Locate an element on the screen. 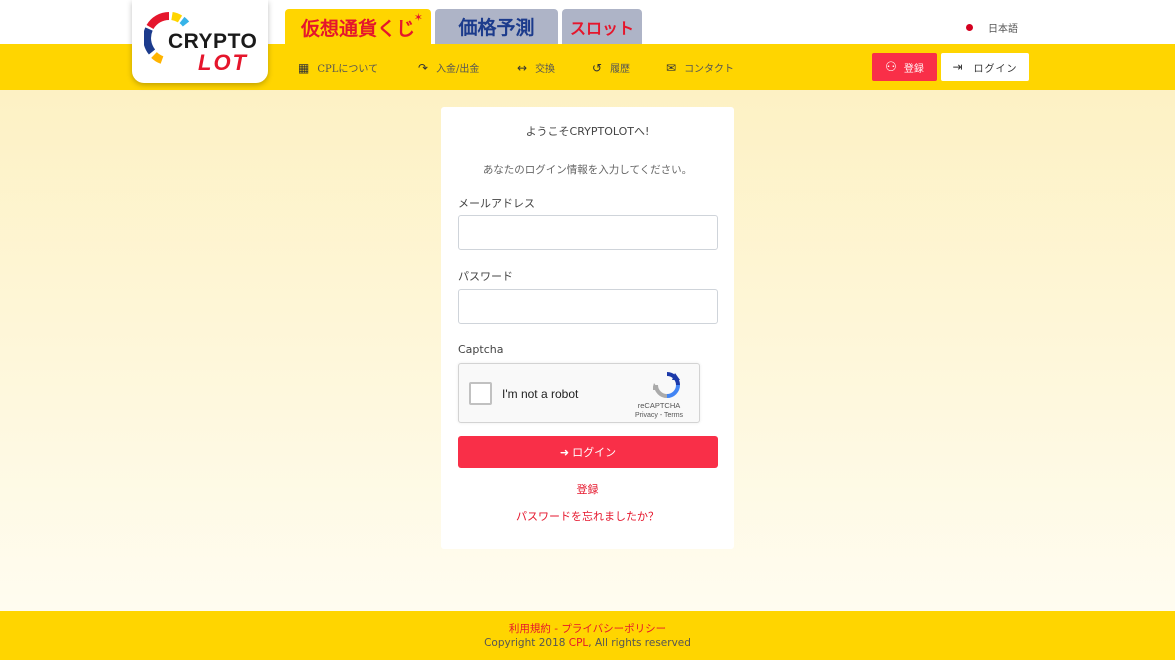 This screenshot has width=1175, height=660. language-label: 日本語 is located at coordinates (1003, 29).